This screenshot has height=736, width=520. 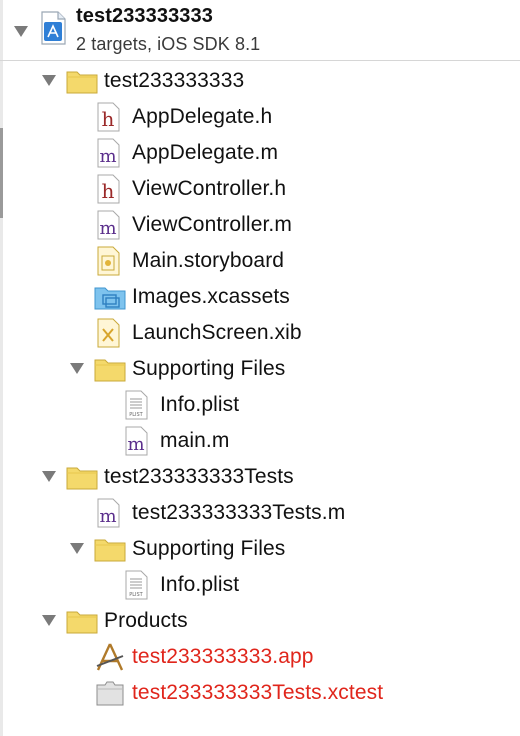 I want to click on file-label: Main.storyboard, so click(x=208, y=260).